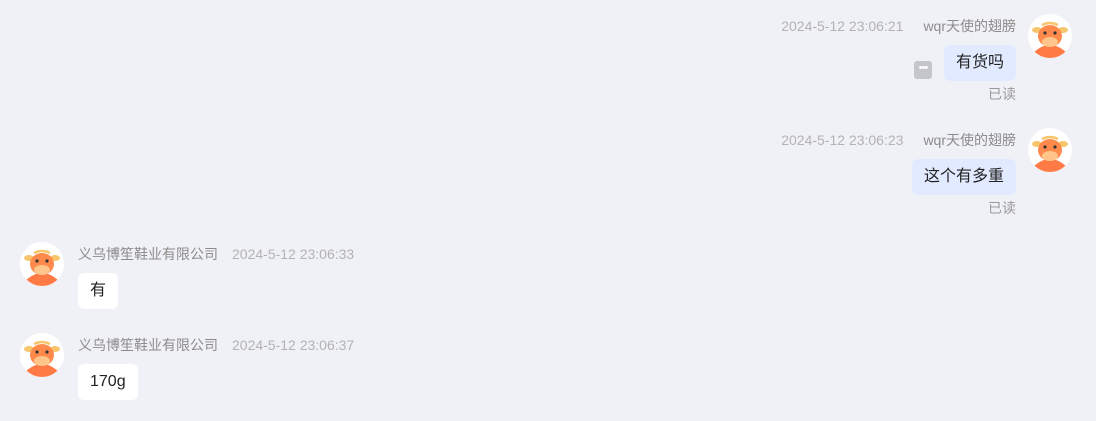  I want to click on message-meta: 义乌博笙鞋业有限公司 2024-5-12 23:06:37, so click(216, 345).